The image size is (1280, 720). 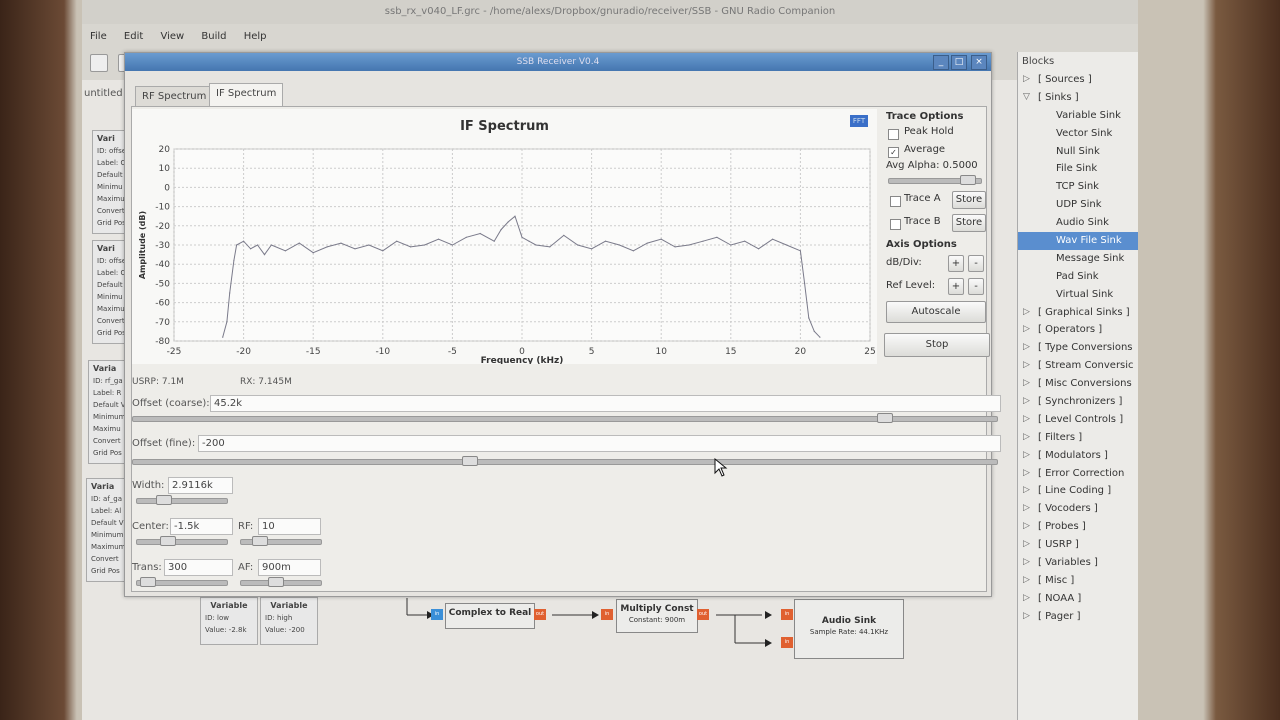 What do you see at coordinates (213, 37) in the screenshot?
I see `menu-build: Build` at bounding box center [213, 37].